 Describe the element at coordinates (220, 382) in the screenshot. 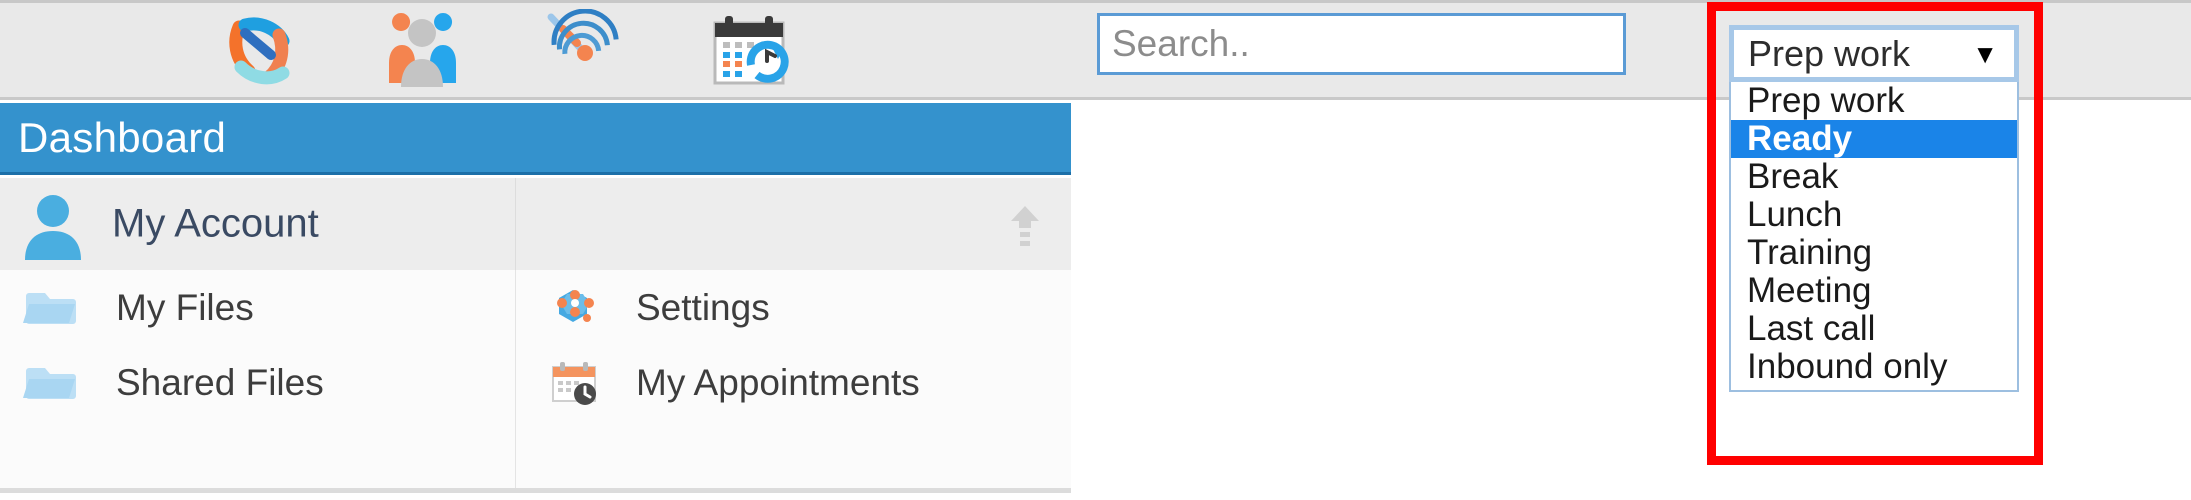

I see `menu-item-label: Shared Files` at that location.